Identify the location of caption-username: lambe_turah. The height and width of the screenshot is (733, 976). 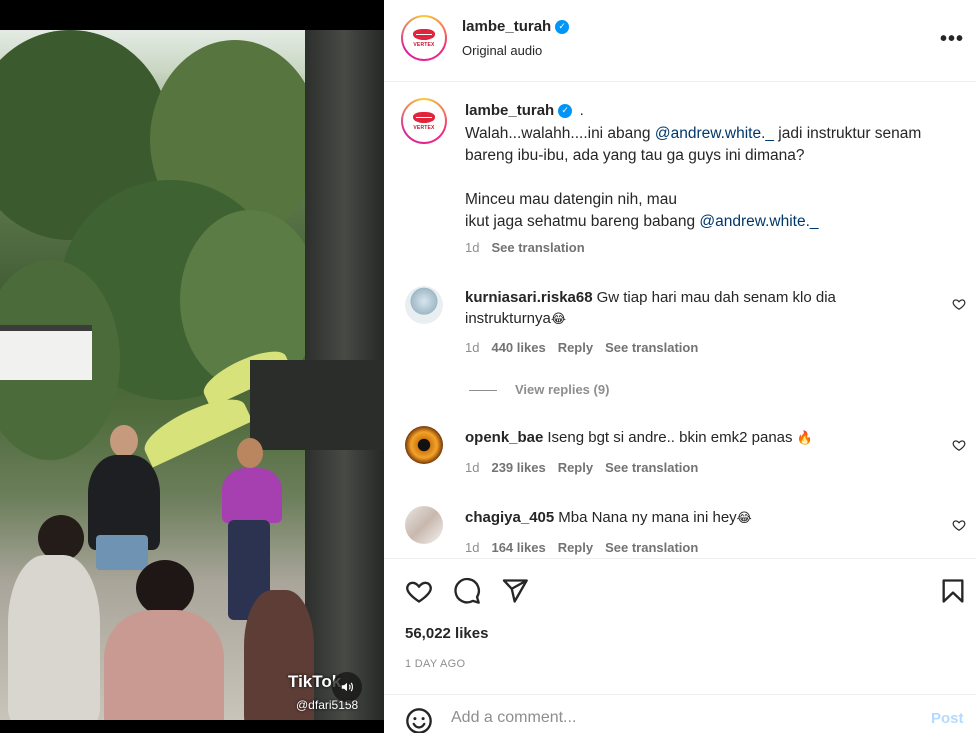
(509, 110).